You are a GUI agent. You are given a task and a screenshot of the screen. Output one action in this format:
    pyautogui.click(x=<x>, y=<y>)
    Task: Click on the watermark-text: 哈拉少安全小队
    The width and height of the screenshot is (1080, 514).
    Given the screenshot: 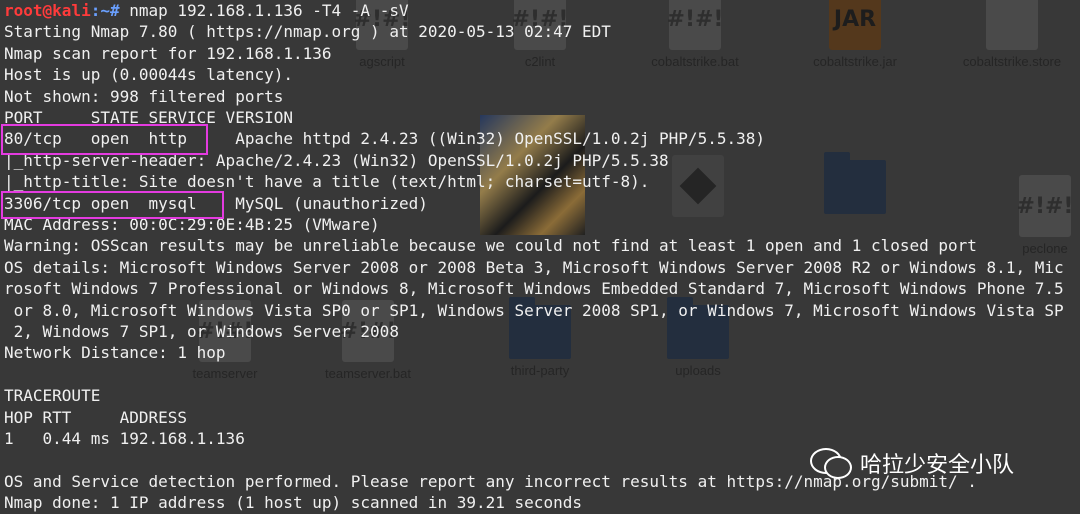 What is the action you would take?
    pyautogui.click(x=937, y=465)
    